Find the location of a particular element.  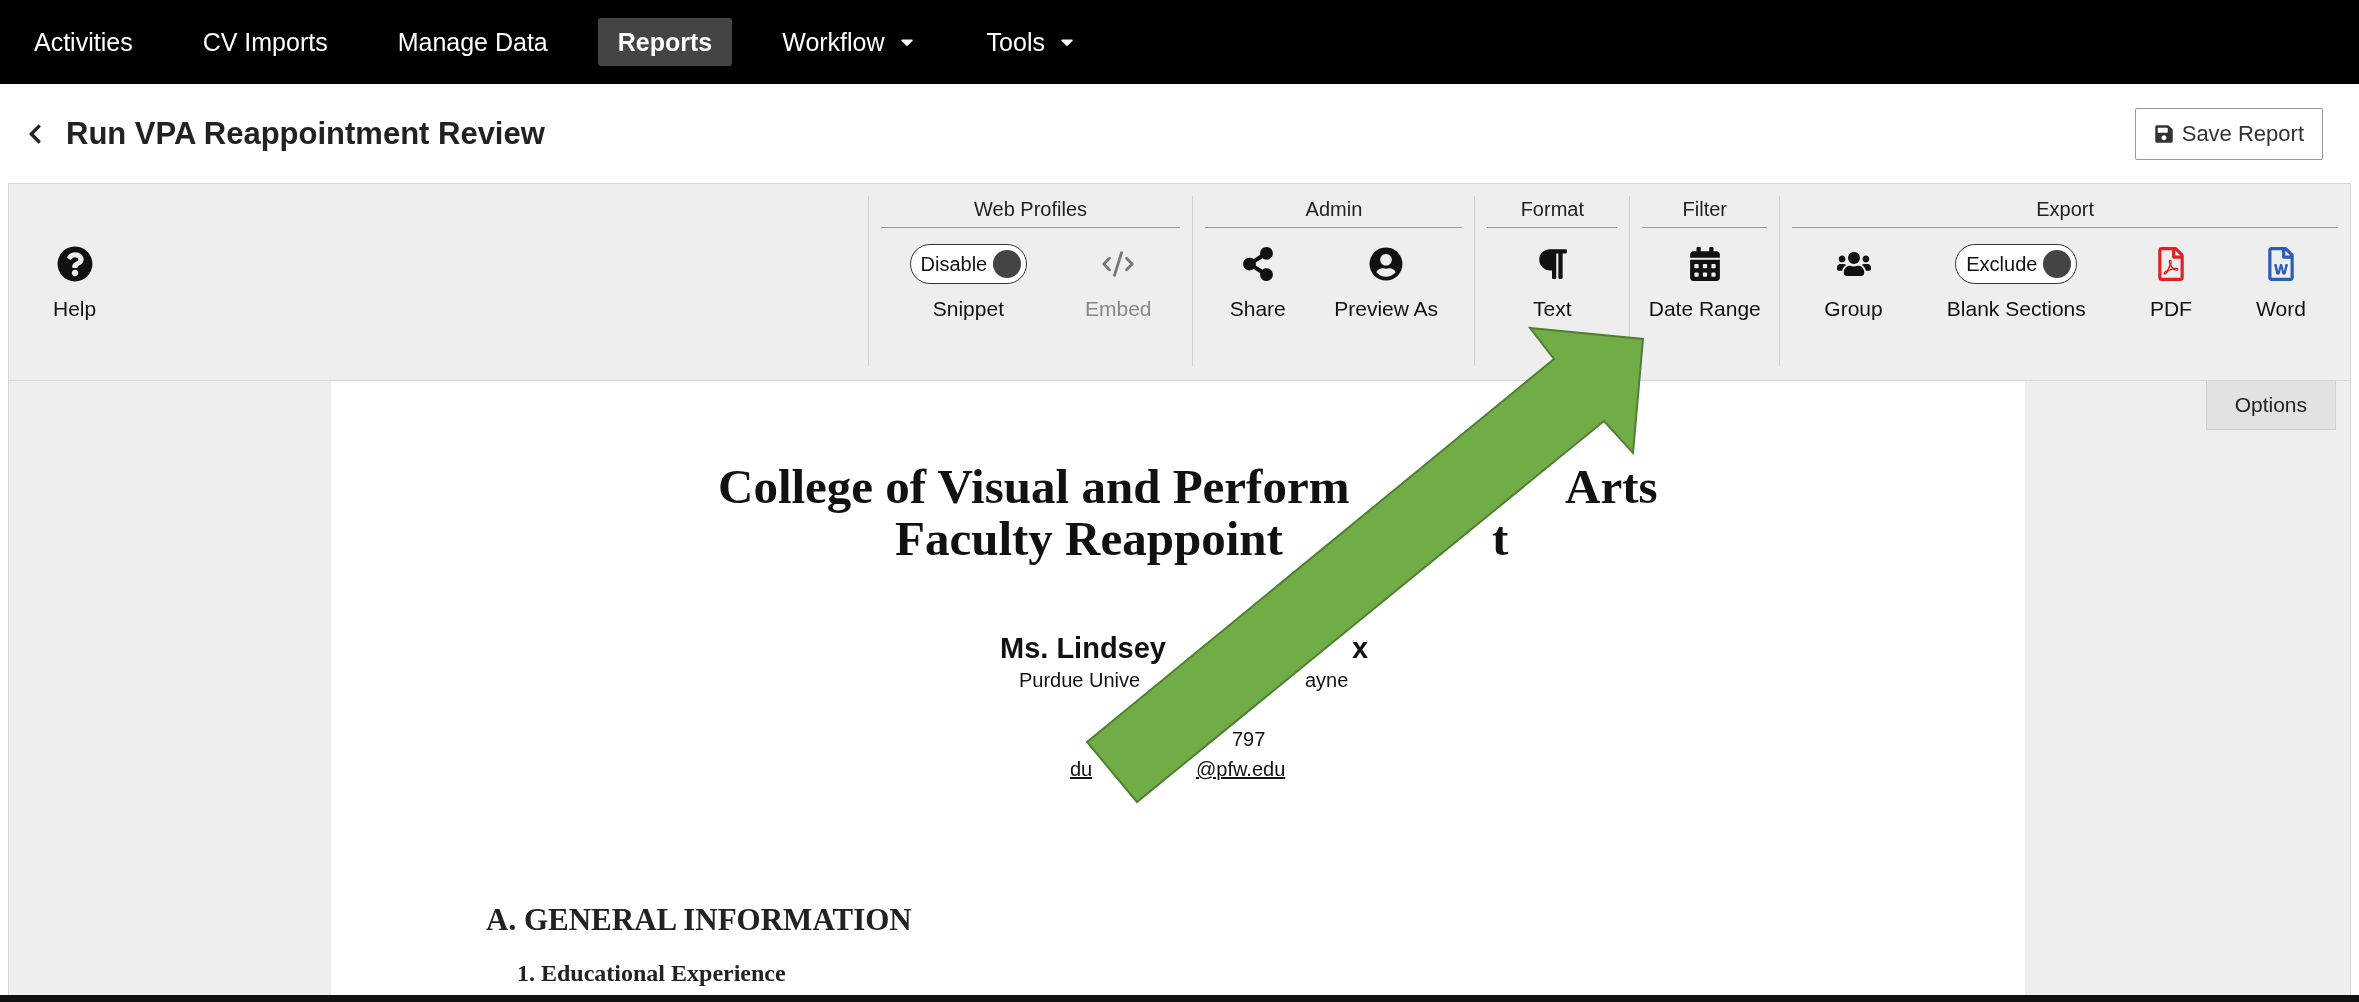

group-title: Format is located at coordinates (1552, 212).